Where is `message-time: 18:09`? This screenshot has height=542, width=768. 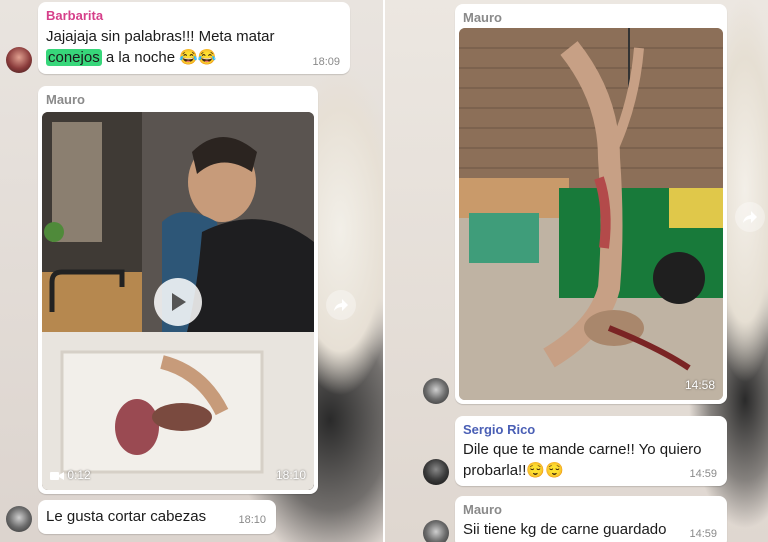 message-time: 18:09 is located at coordinates (326, 62).